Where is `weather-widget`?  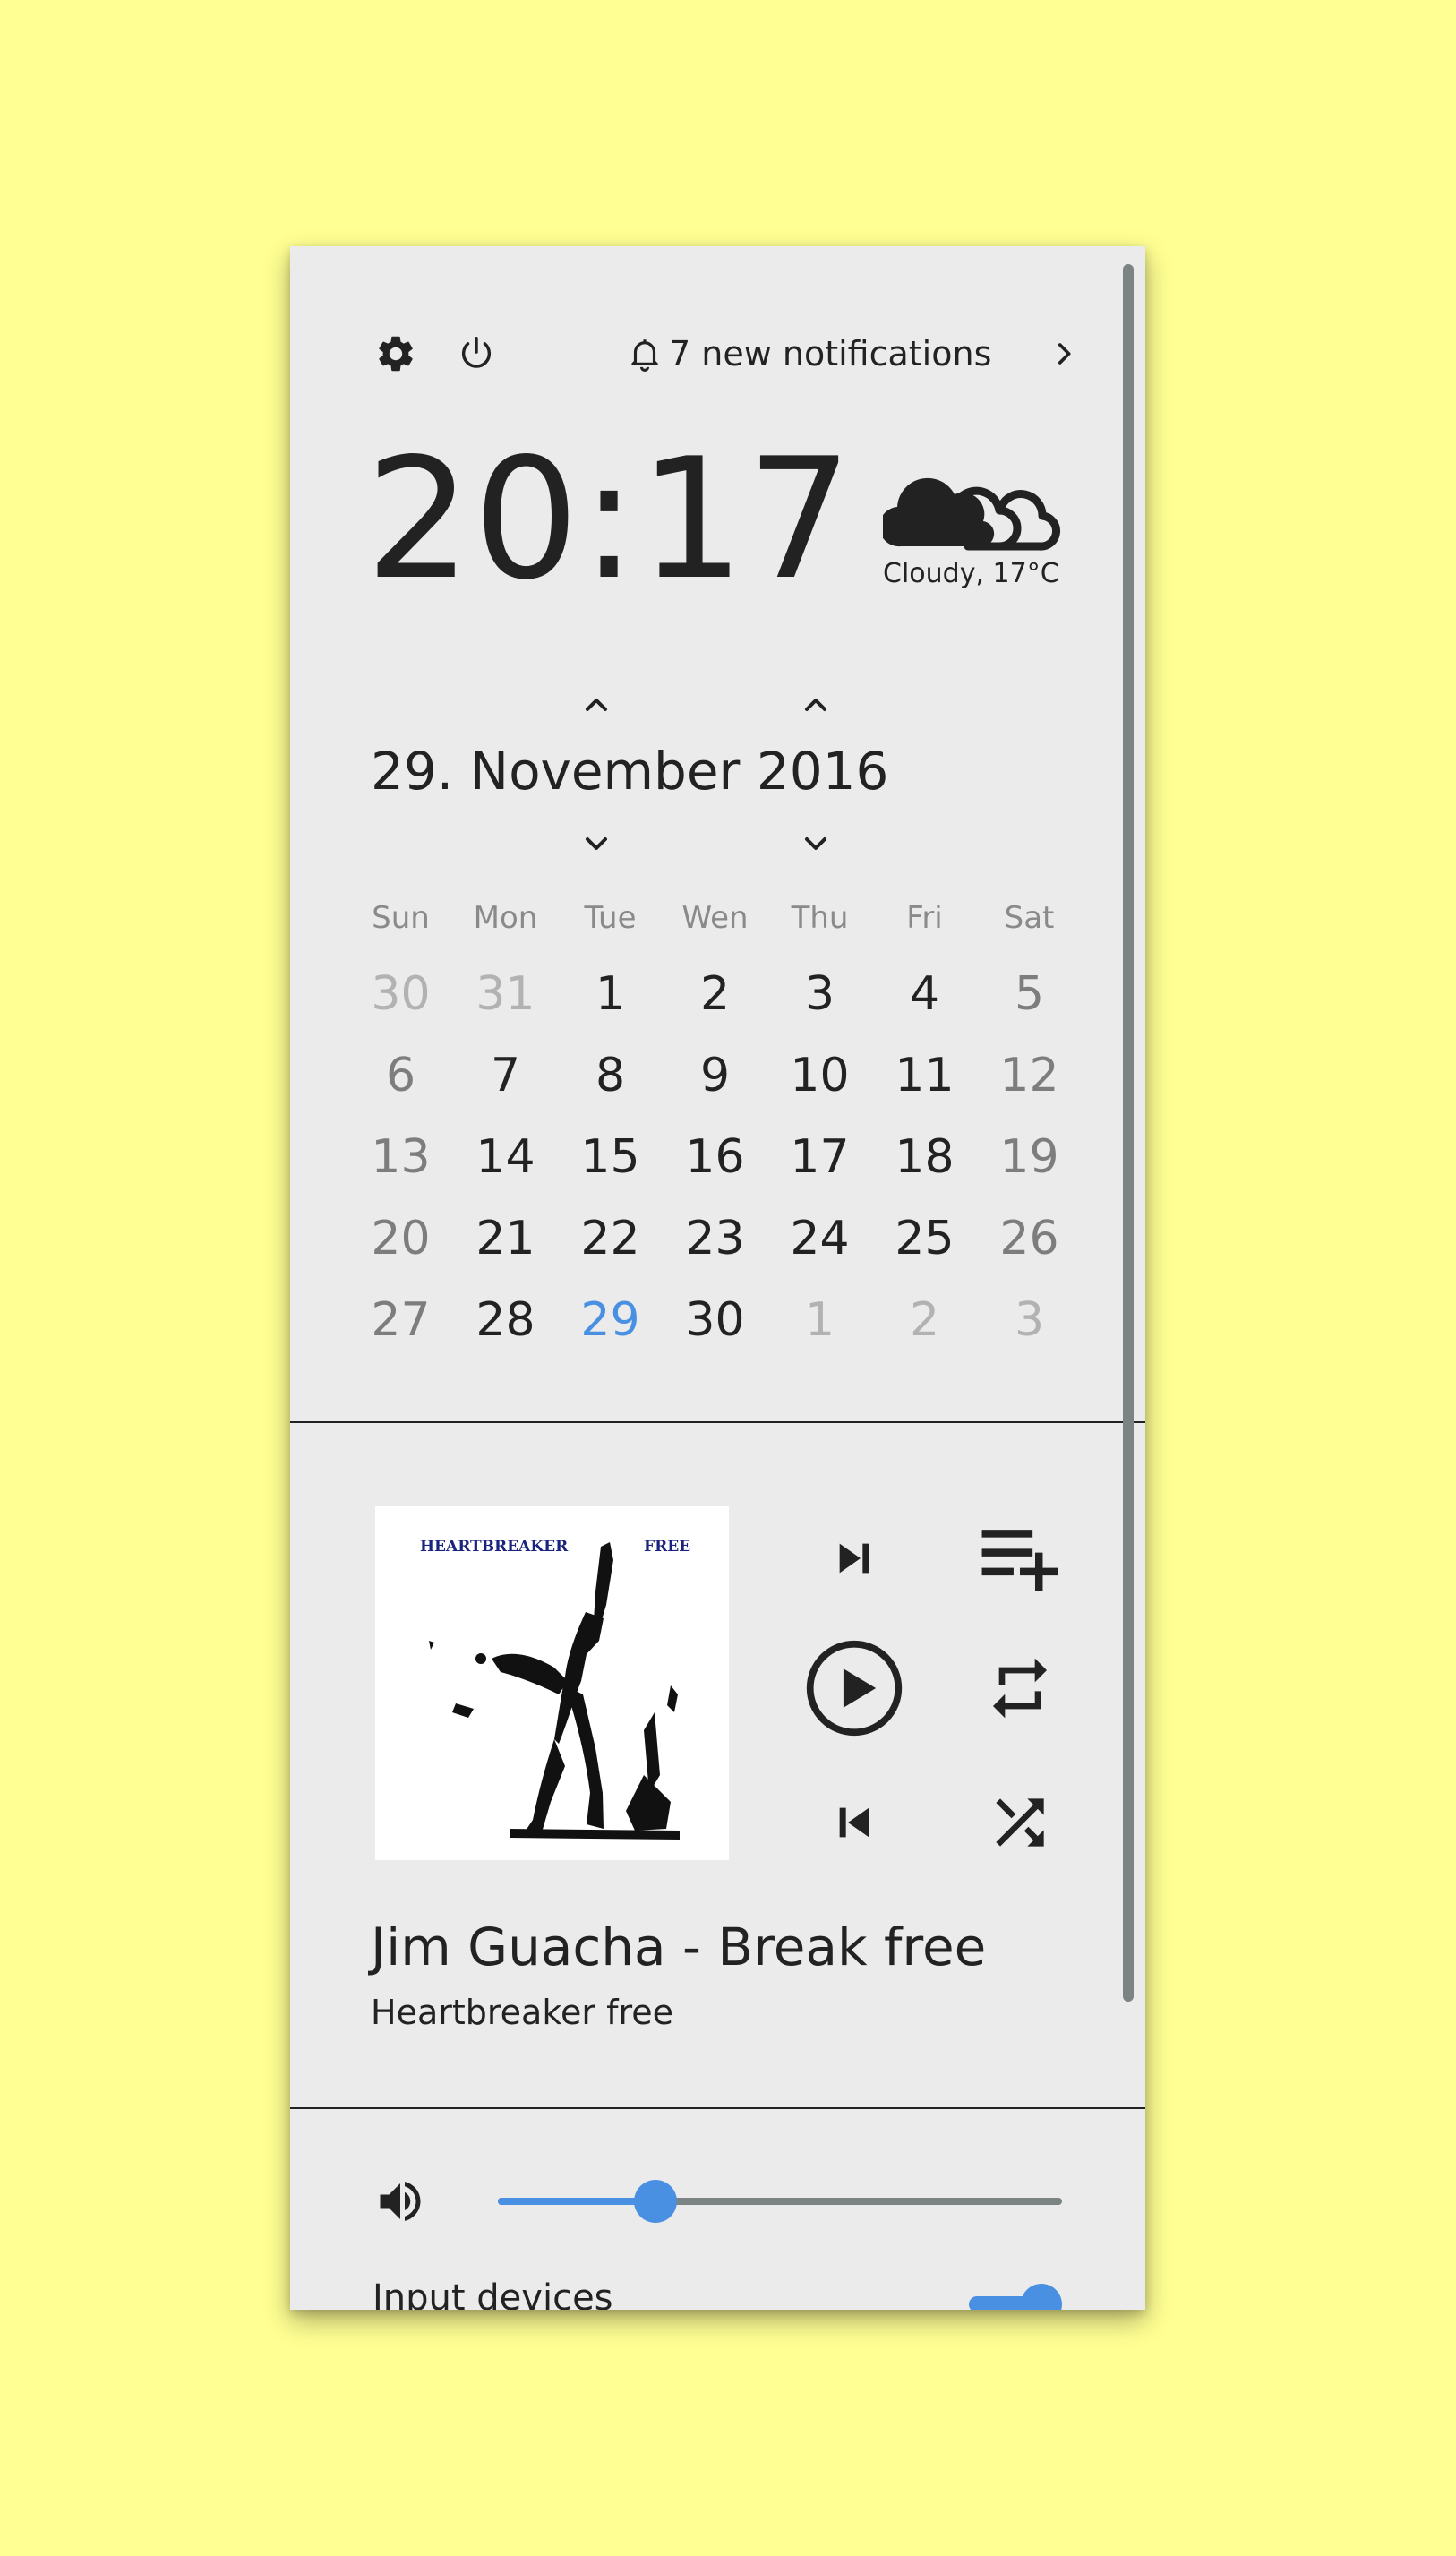 weather-widget is located at coordinates (970, 508).